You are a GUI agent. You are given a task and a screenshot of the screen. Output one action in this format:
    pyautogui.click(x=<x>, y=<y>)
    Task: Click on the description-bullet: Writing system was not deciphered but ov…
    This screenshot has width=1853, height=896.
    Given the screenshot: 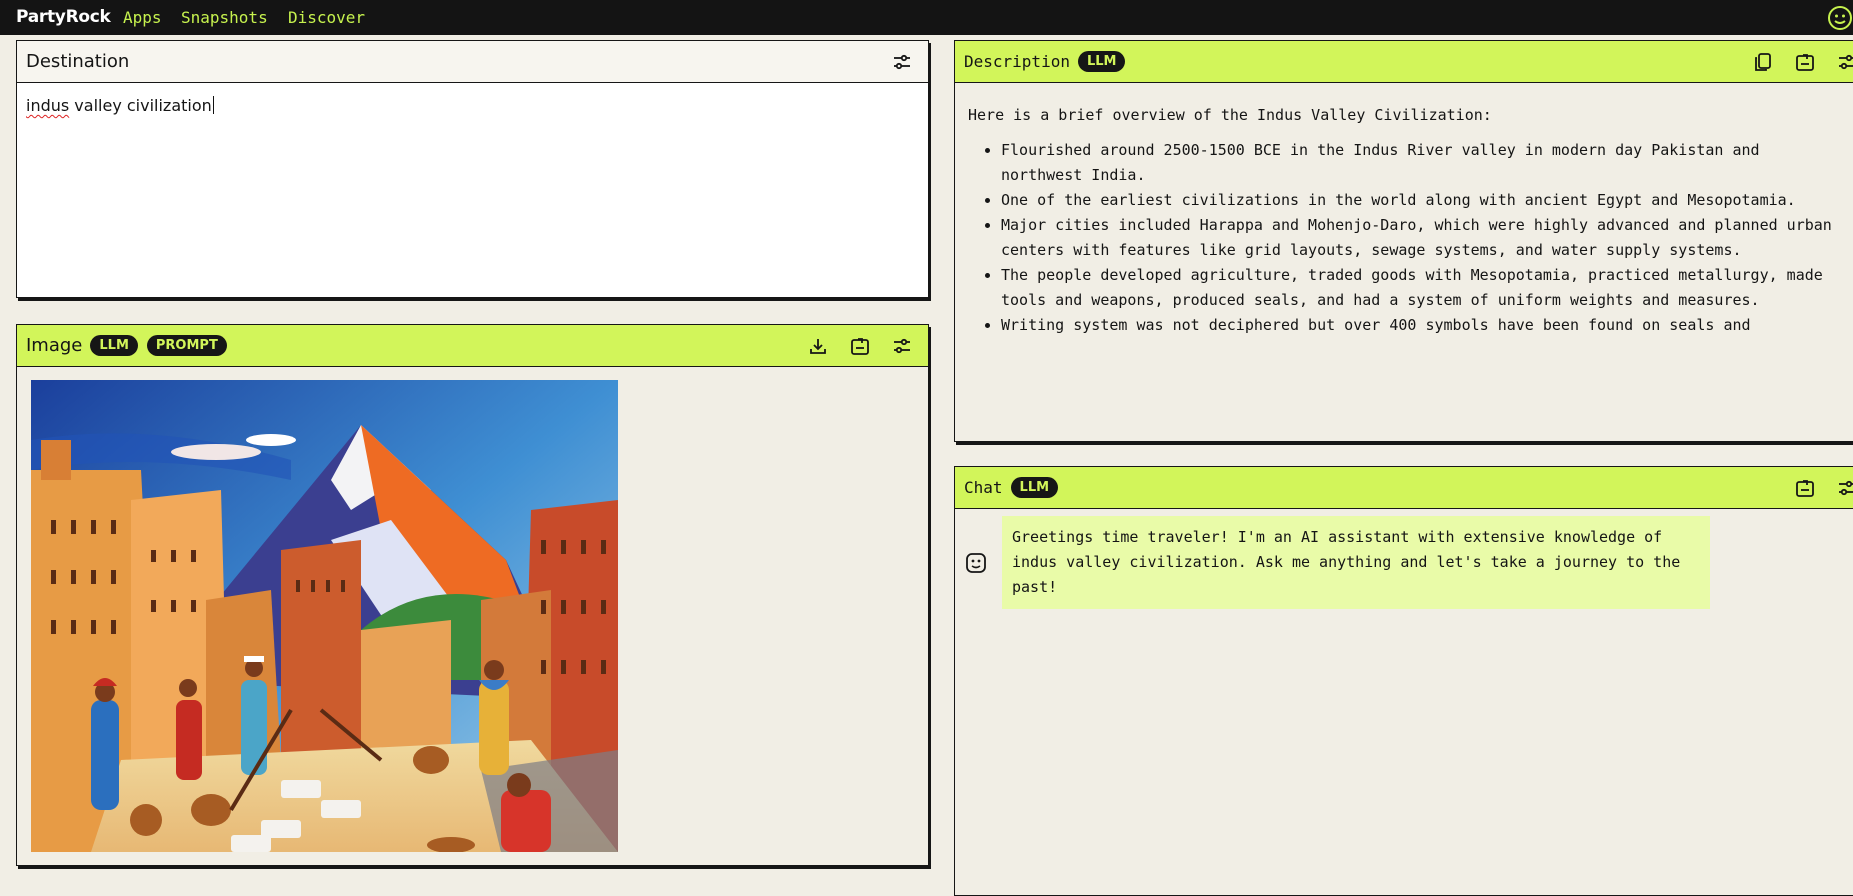 What is the action you would take?
    pyautogui.click(x=1424, y=325)
    